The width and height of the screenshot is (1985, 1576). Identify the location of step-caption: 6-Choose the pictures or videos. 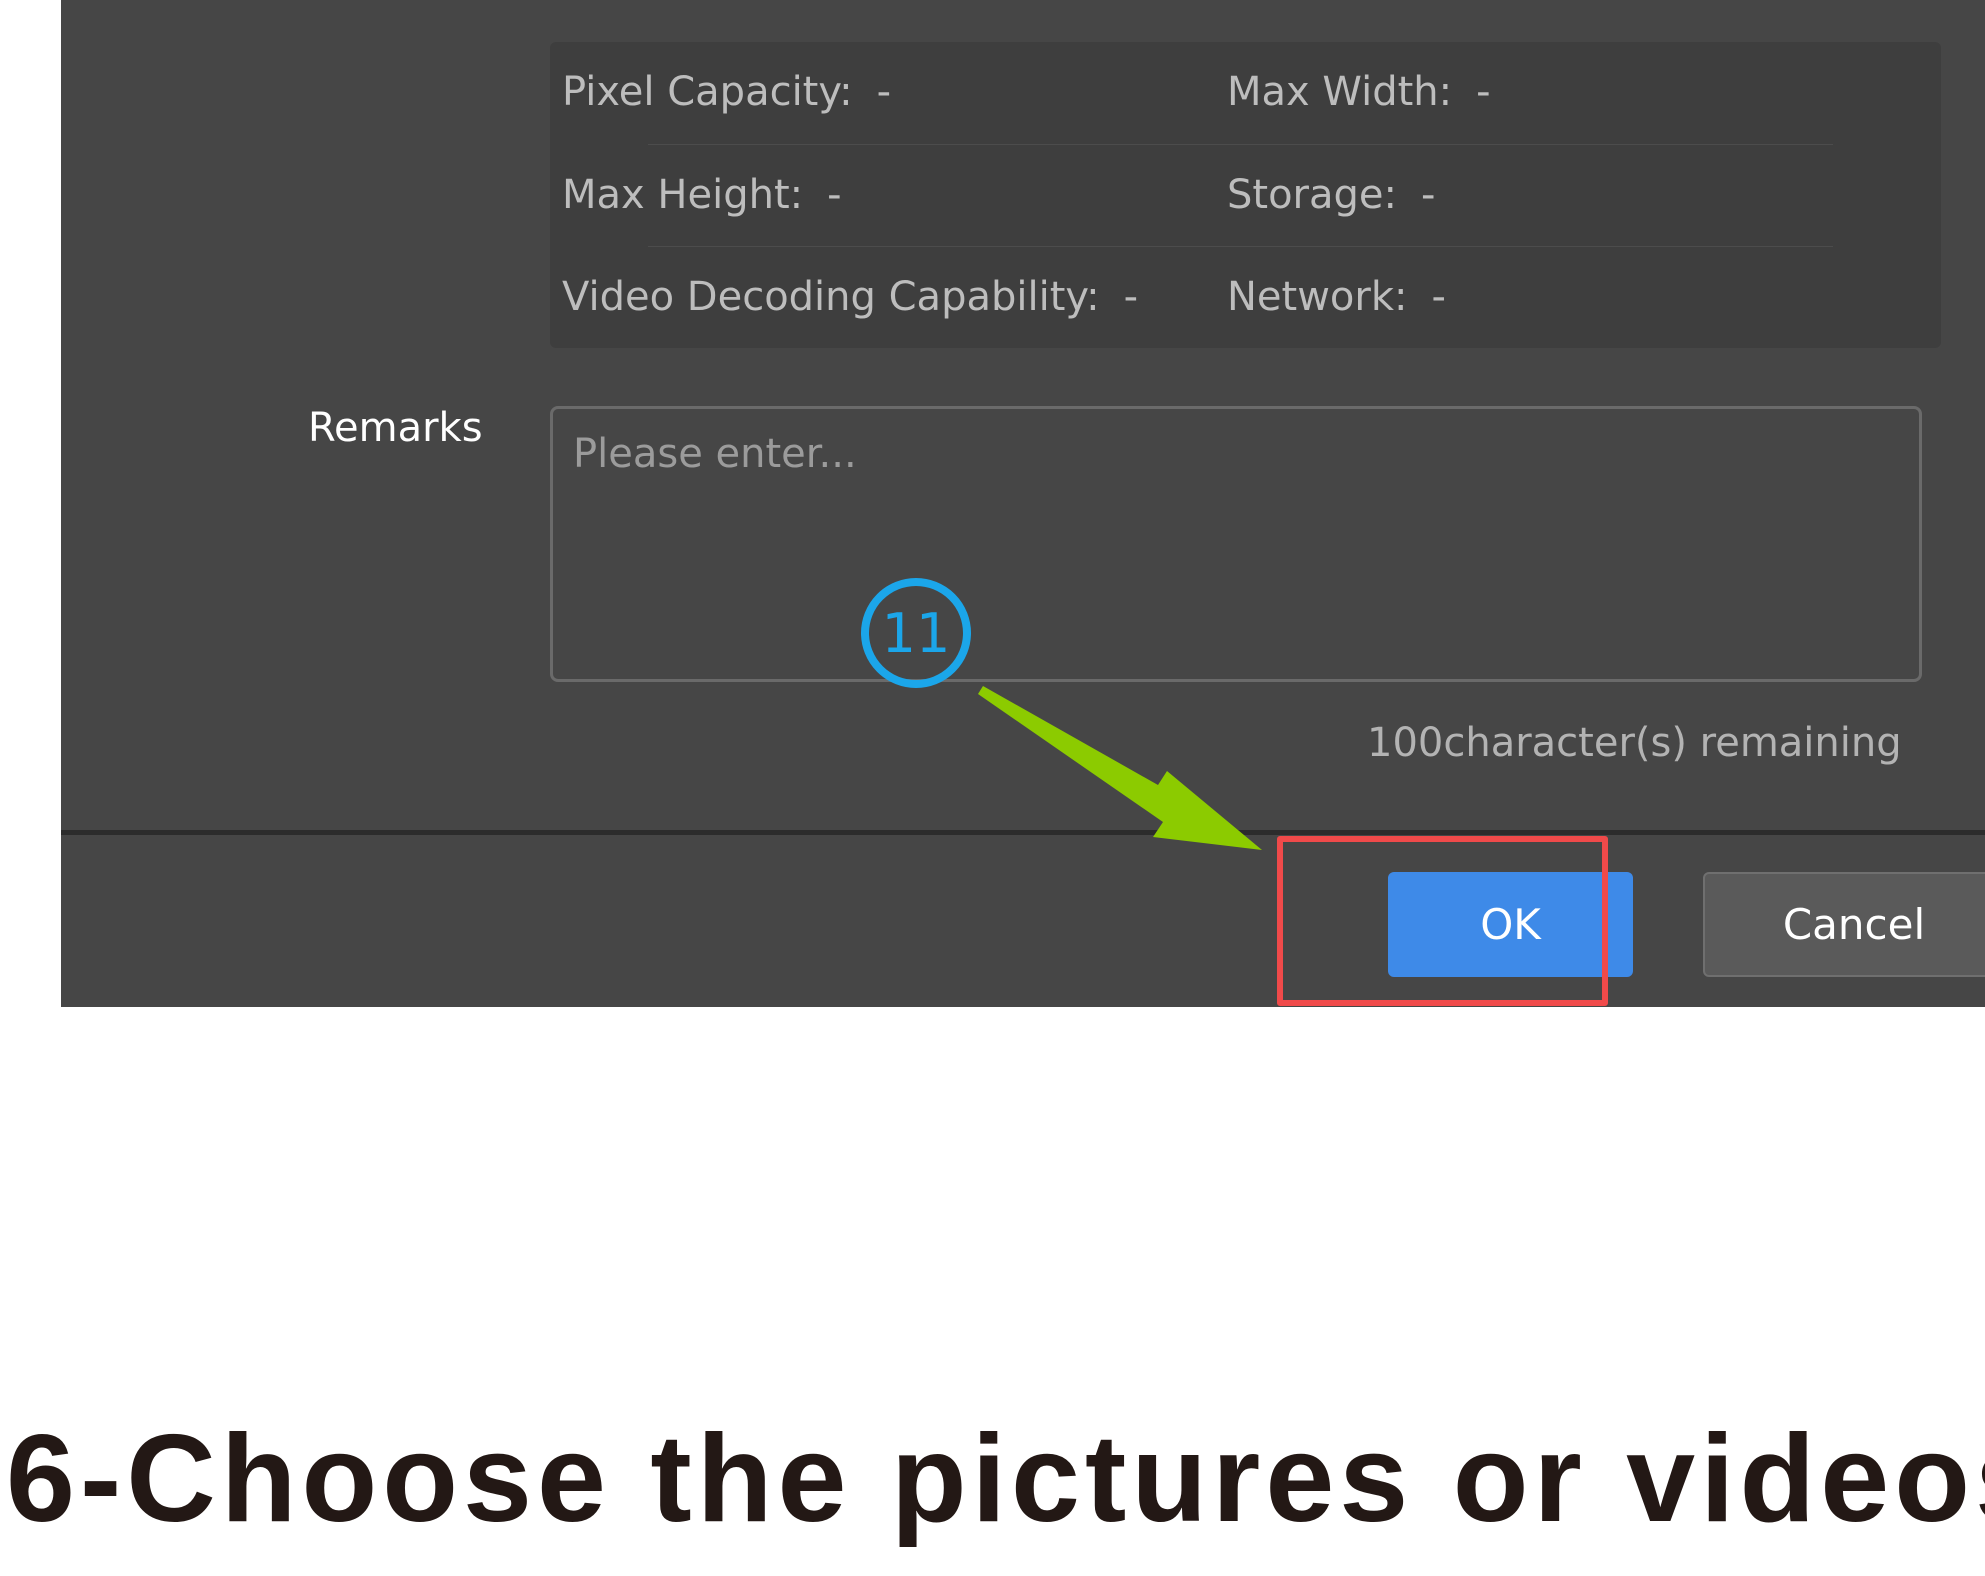
(995, 1479).